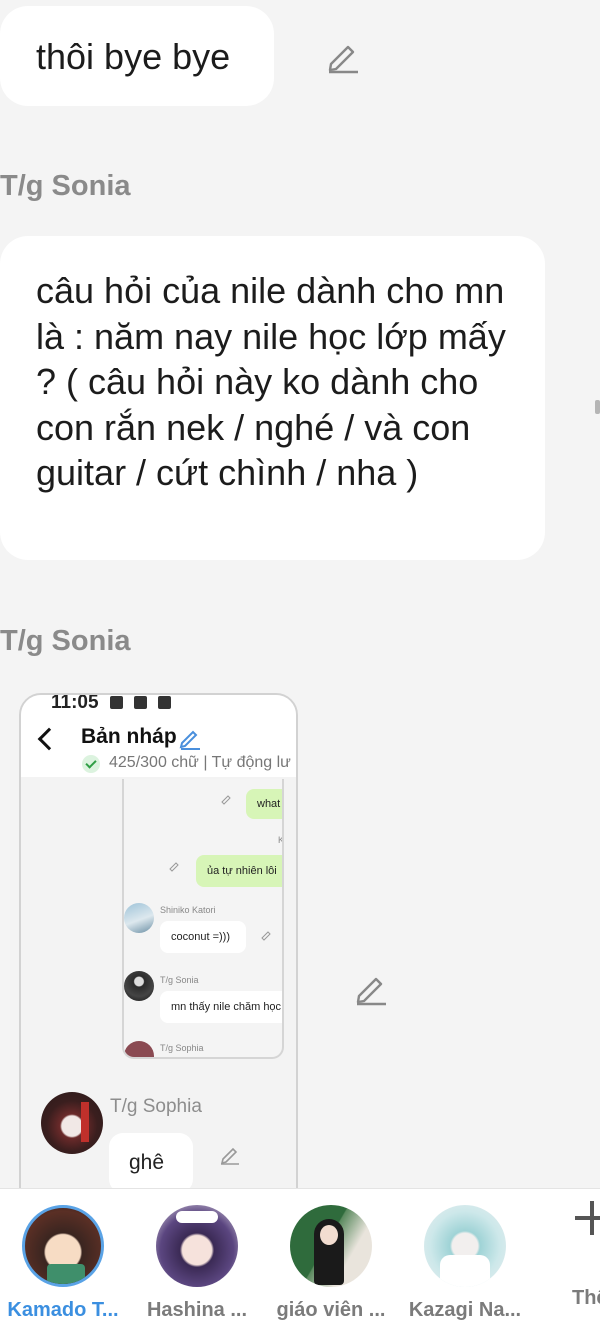 The image size is (600, 1335). What do you see at coordinates (281, 840) in the screenshot?
I see `inner-message: K` at bounding box center [281, 840].